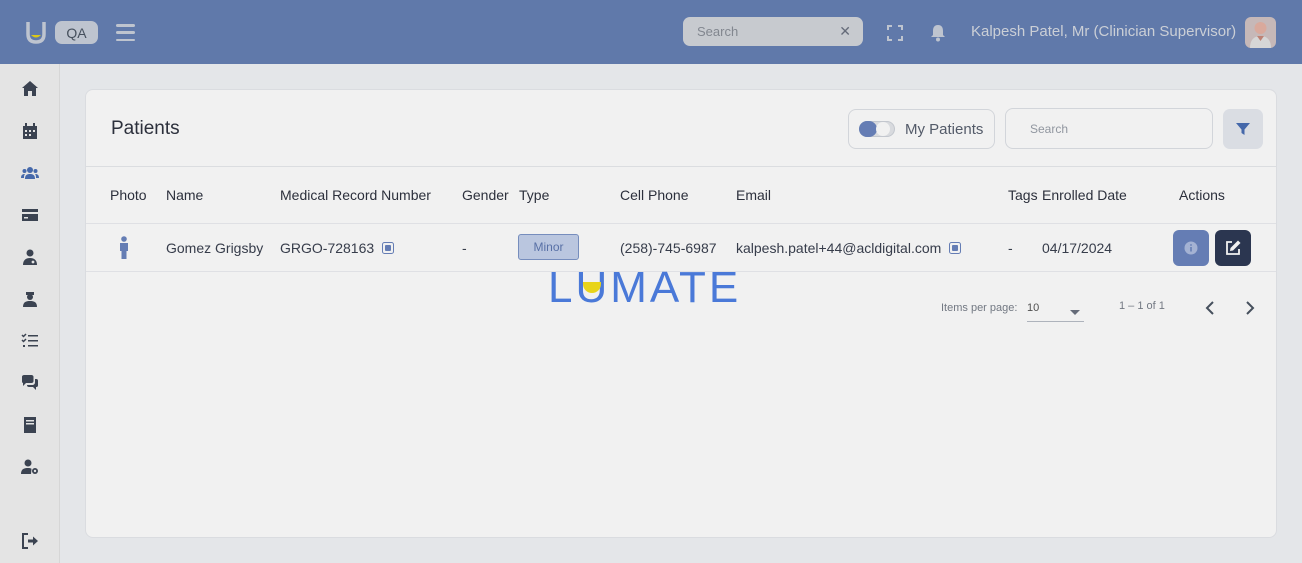  What do you see at coordinates (767, 31) in the screenshot?
I see `global-search-input` at bounding box center [767, 31].